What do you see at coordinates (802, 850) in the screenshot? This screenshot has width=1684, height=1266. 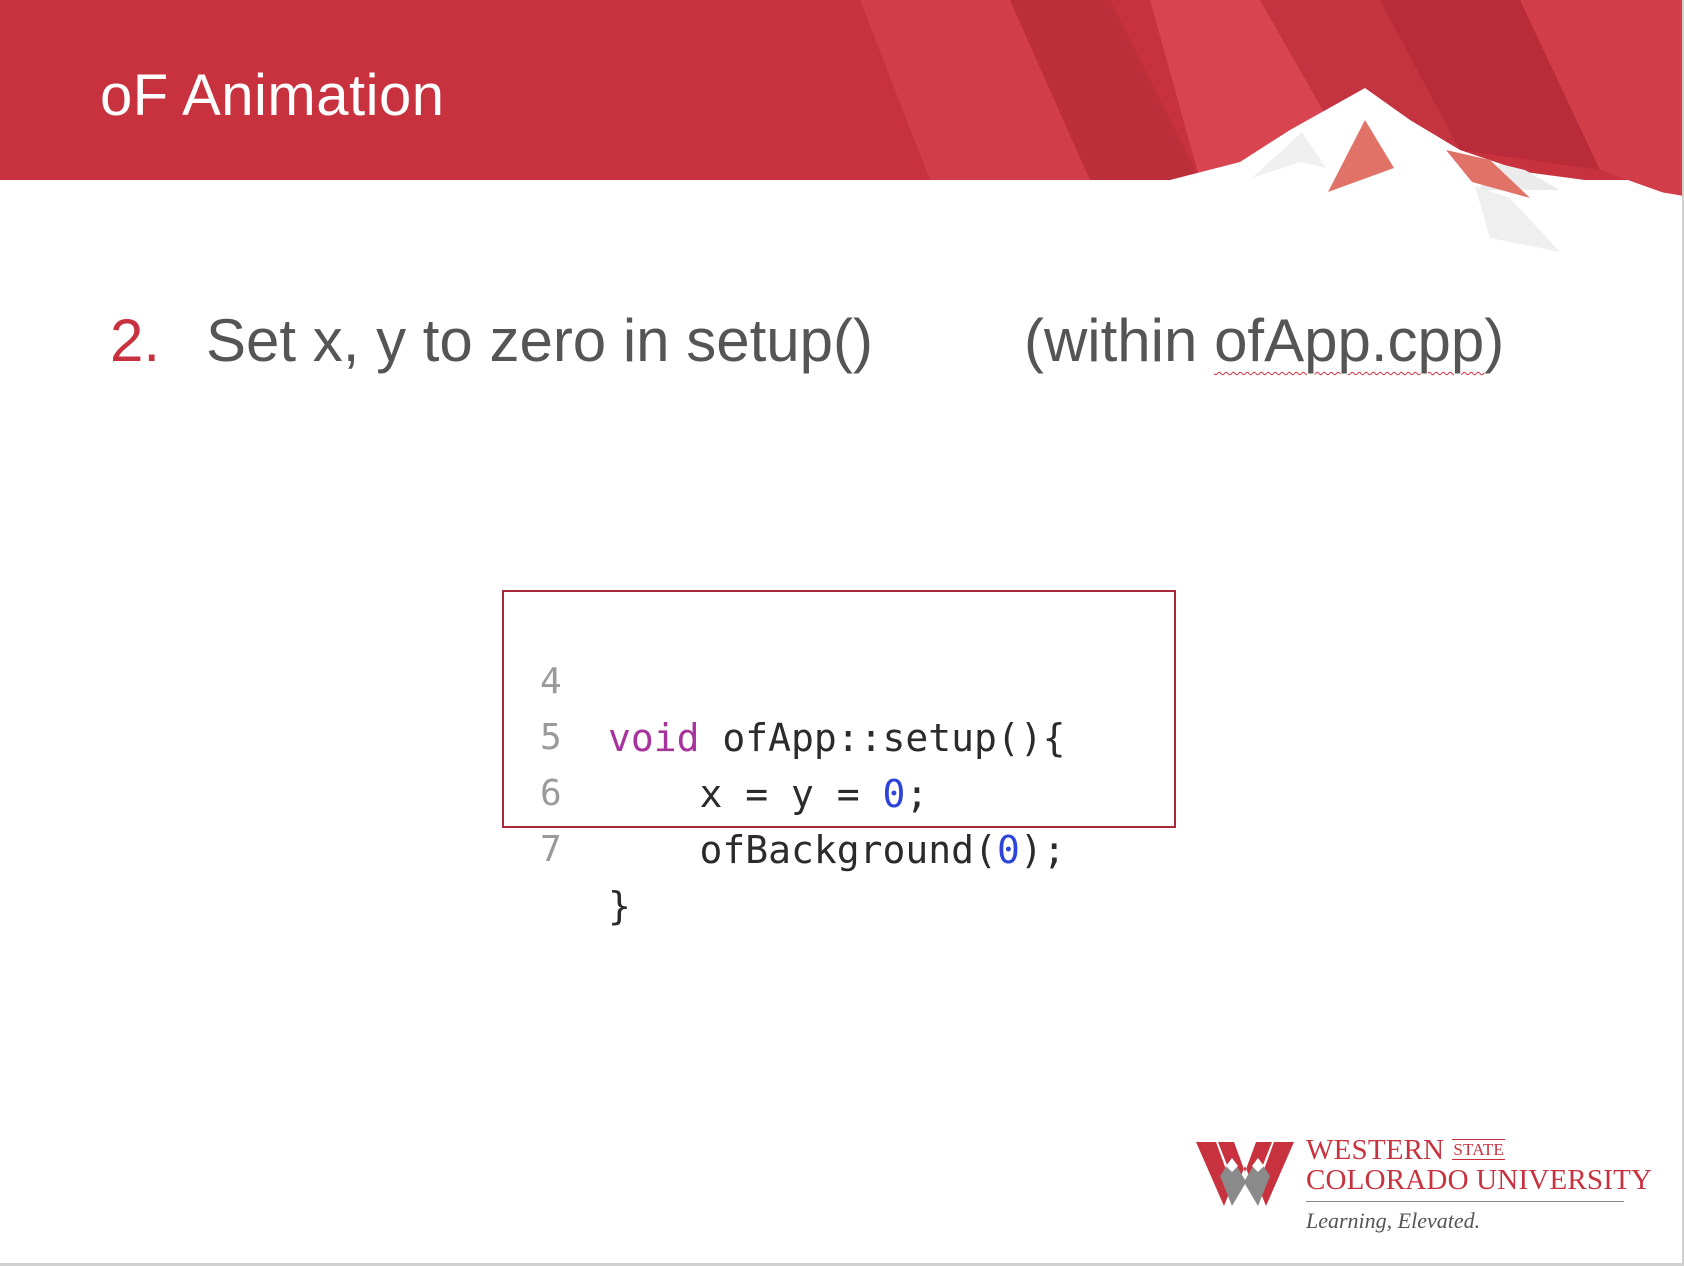 I see `code-plain: ofBackground(` at bounding box center [802, 850].